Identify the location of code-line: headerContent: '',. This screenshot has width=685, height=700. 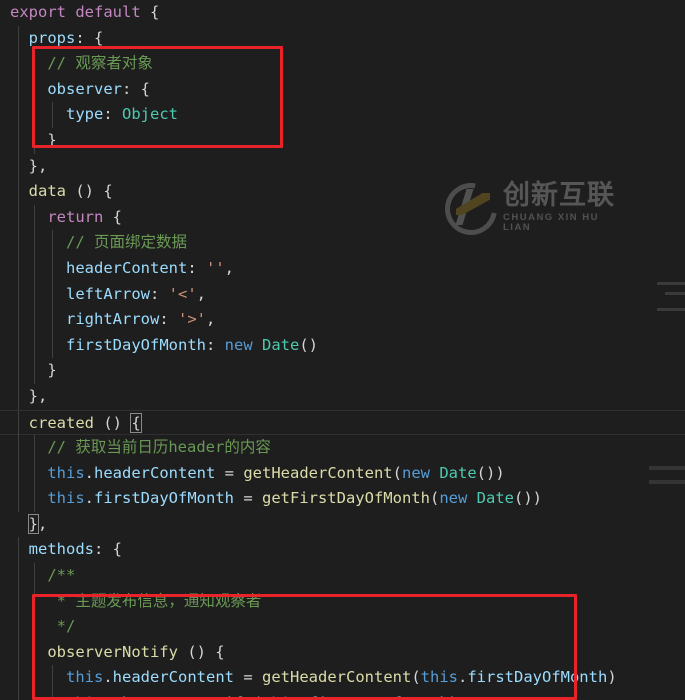
(342, 268).